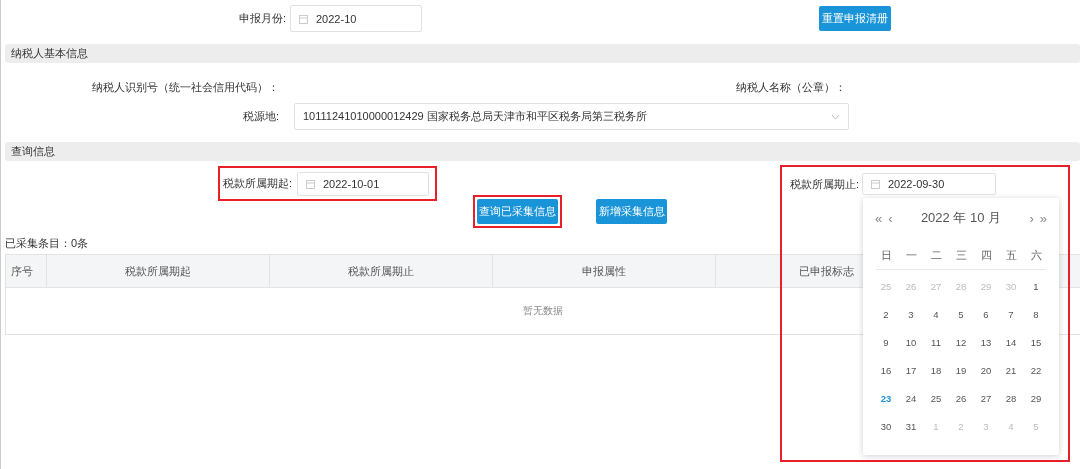 The width and height of the screenshot is (1080, 469). Describe the element at coordinates (986, 314) in the screenshot. I see `calendar-day: 6` at that location.